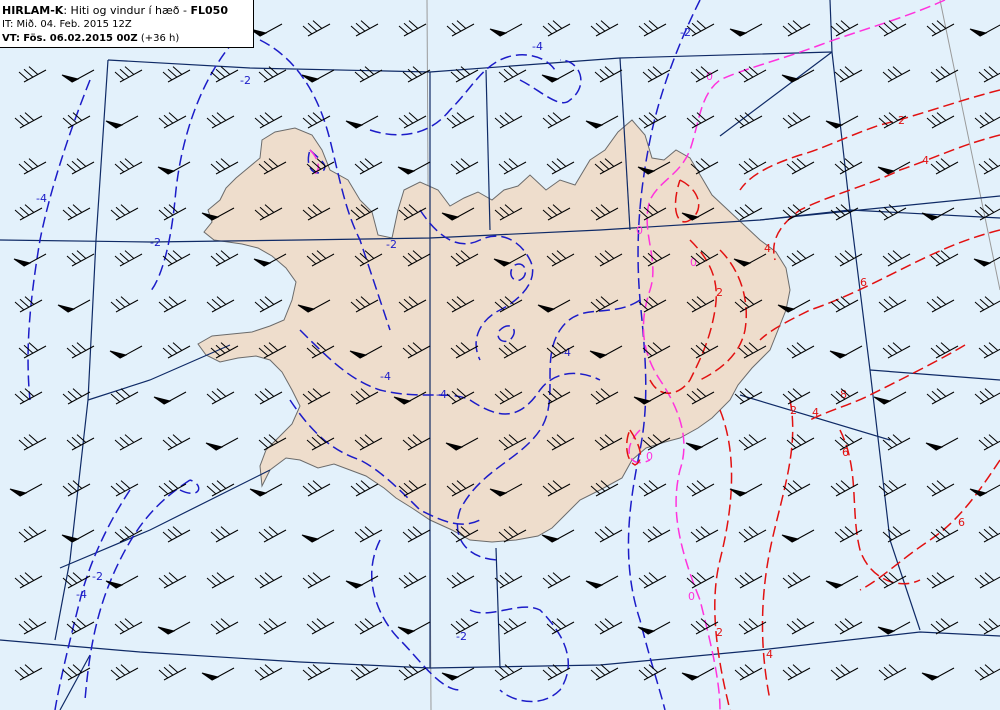 The image size is (1000, 710). Describe the element at coordinates (160, 38) in the screenshot. I see `lead-time: (+36 h)` at that location.